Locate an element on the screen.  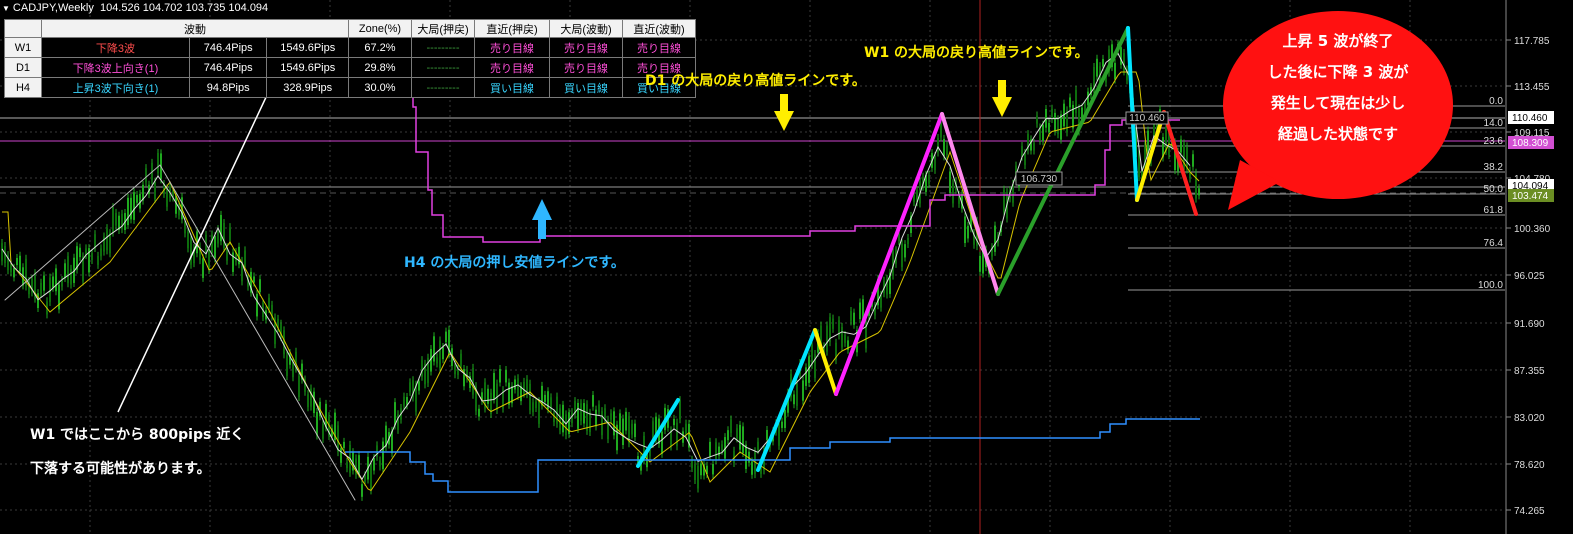
w1-resistance-annotation: W1 の大局の戻り高値ラインです。 is located at coordinates (976, 53).